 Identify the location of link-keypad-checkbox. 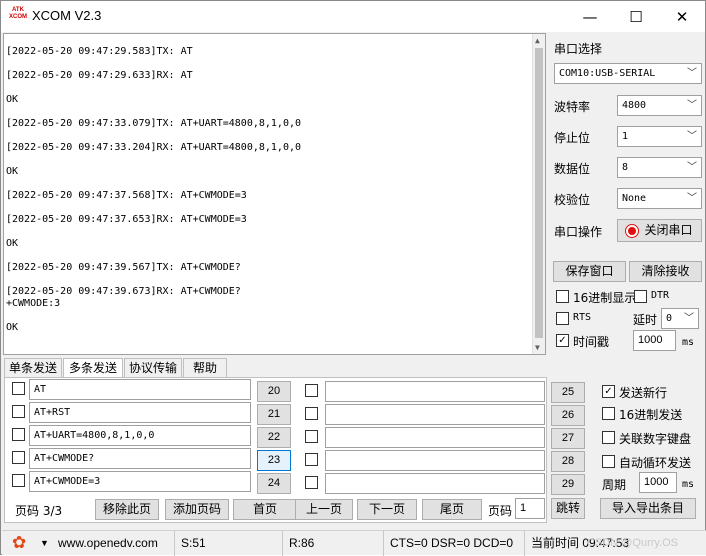
(608, 437).